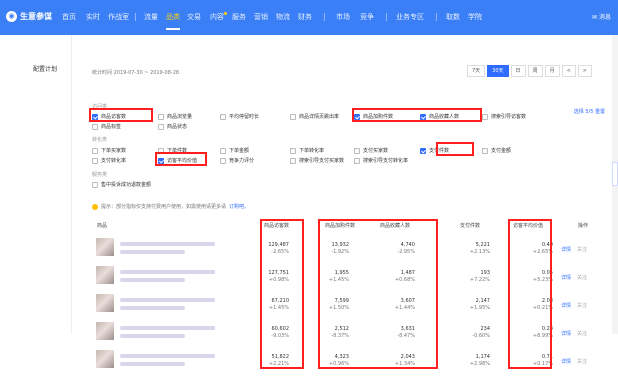 The width and height of the screenshot is (618, 378). I want to click on scroll-tab, so click(615, 174).